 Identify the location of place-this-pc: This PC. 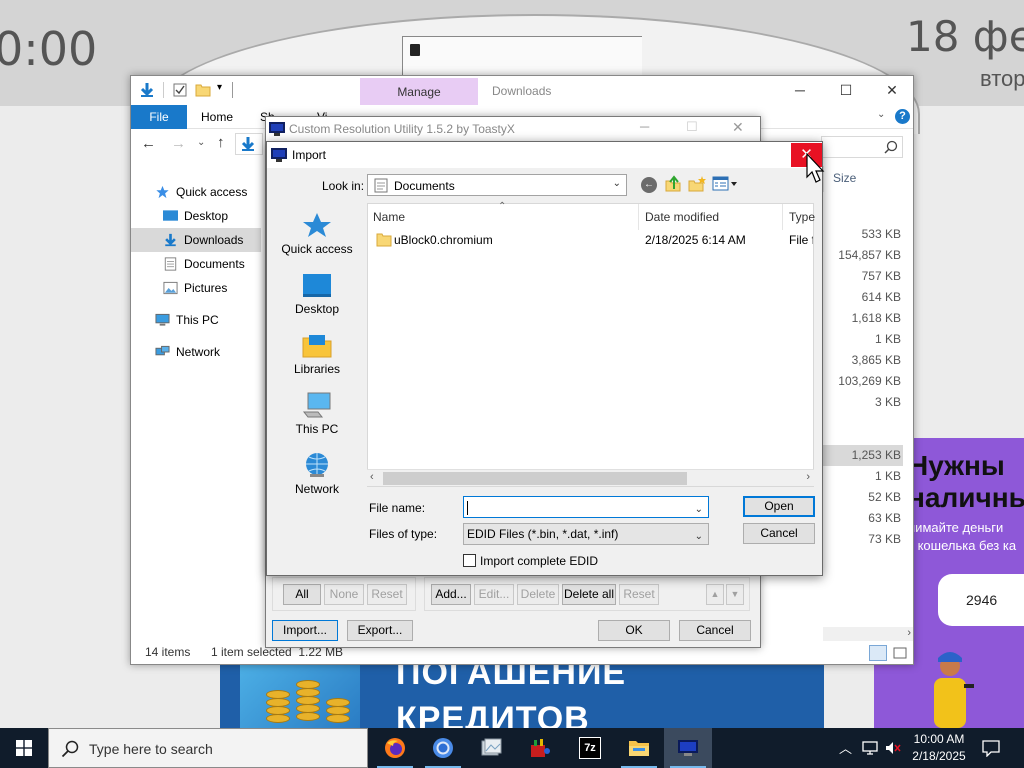
(317, 414).